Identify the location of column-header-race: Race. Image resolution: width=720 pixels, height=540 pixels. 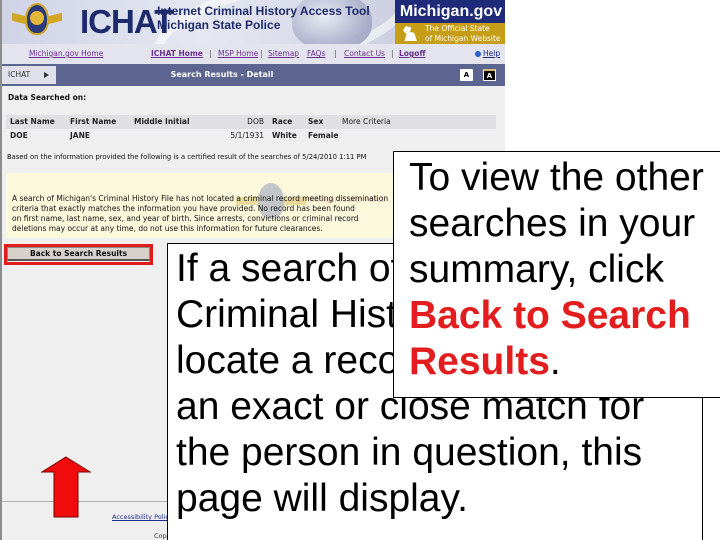
(282, 121).